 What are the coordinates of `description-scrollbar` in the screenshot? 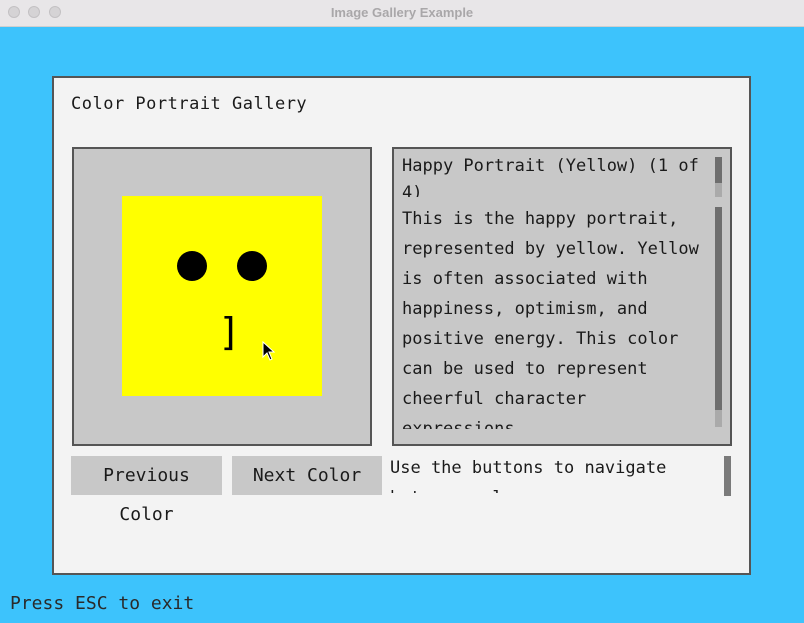 It's located at (718, 317).